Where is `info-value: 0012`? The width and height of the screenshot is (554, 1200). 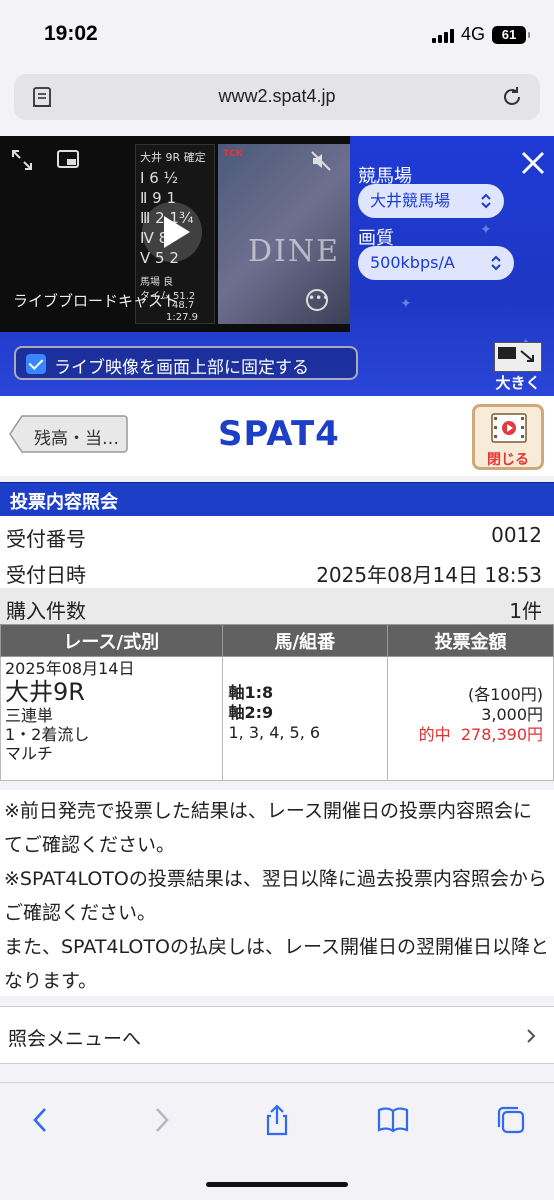 info-value: 0012 is located at coordinates (516, 535).